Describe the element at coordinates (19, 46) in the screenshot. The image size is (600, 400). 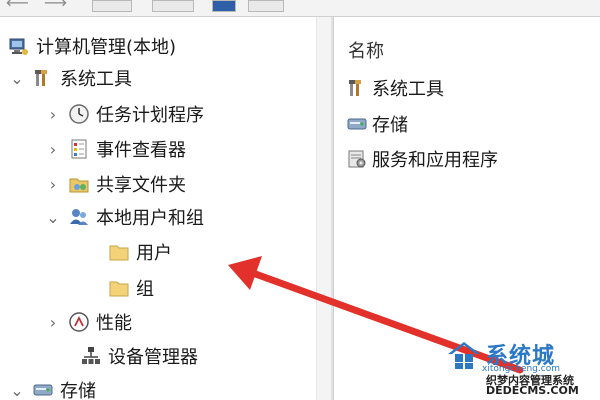
I see `computer-management-icon` at that location.